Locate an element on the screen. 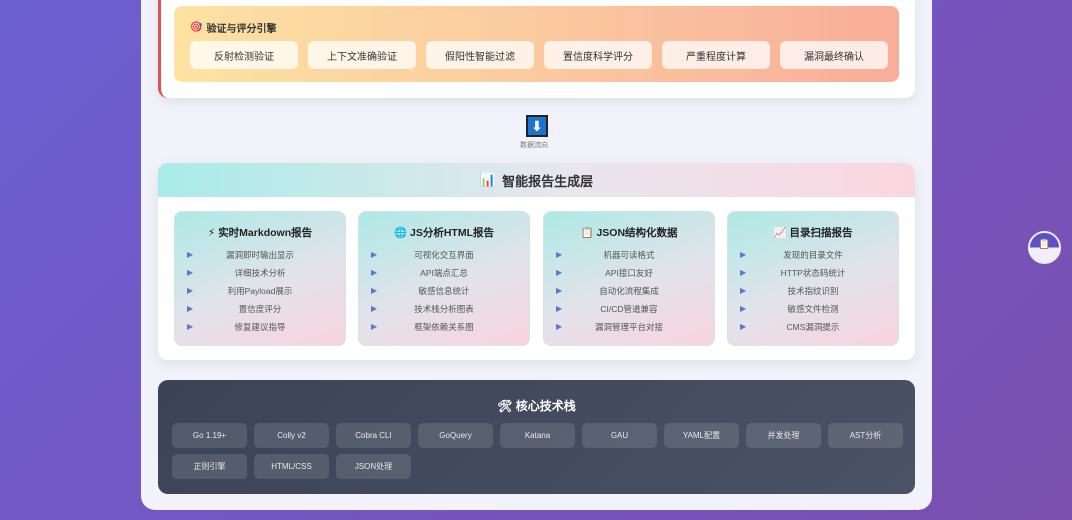 This screenshot has width=1072, height=520. list-item-text: API端点汇总 is located at coordinates (444, 273).